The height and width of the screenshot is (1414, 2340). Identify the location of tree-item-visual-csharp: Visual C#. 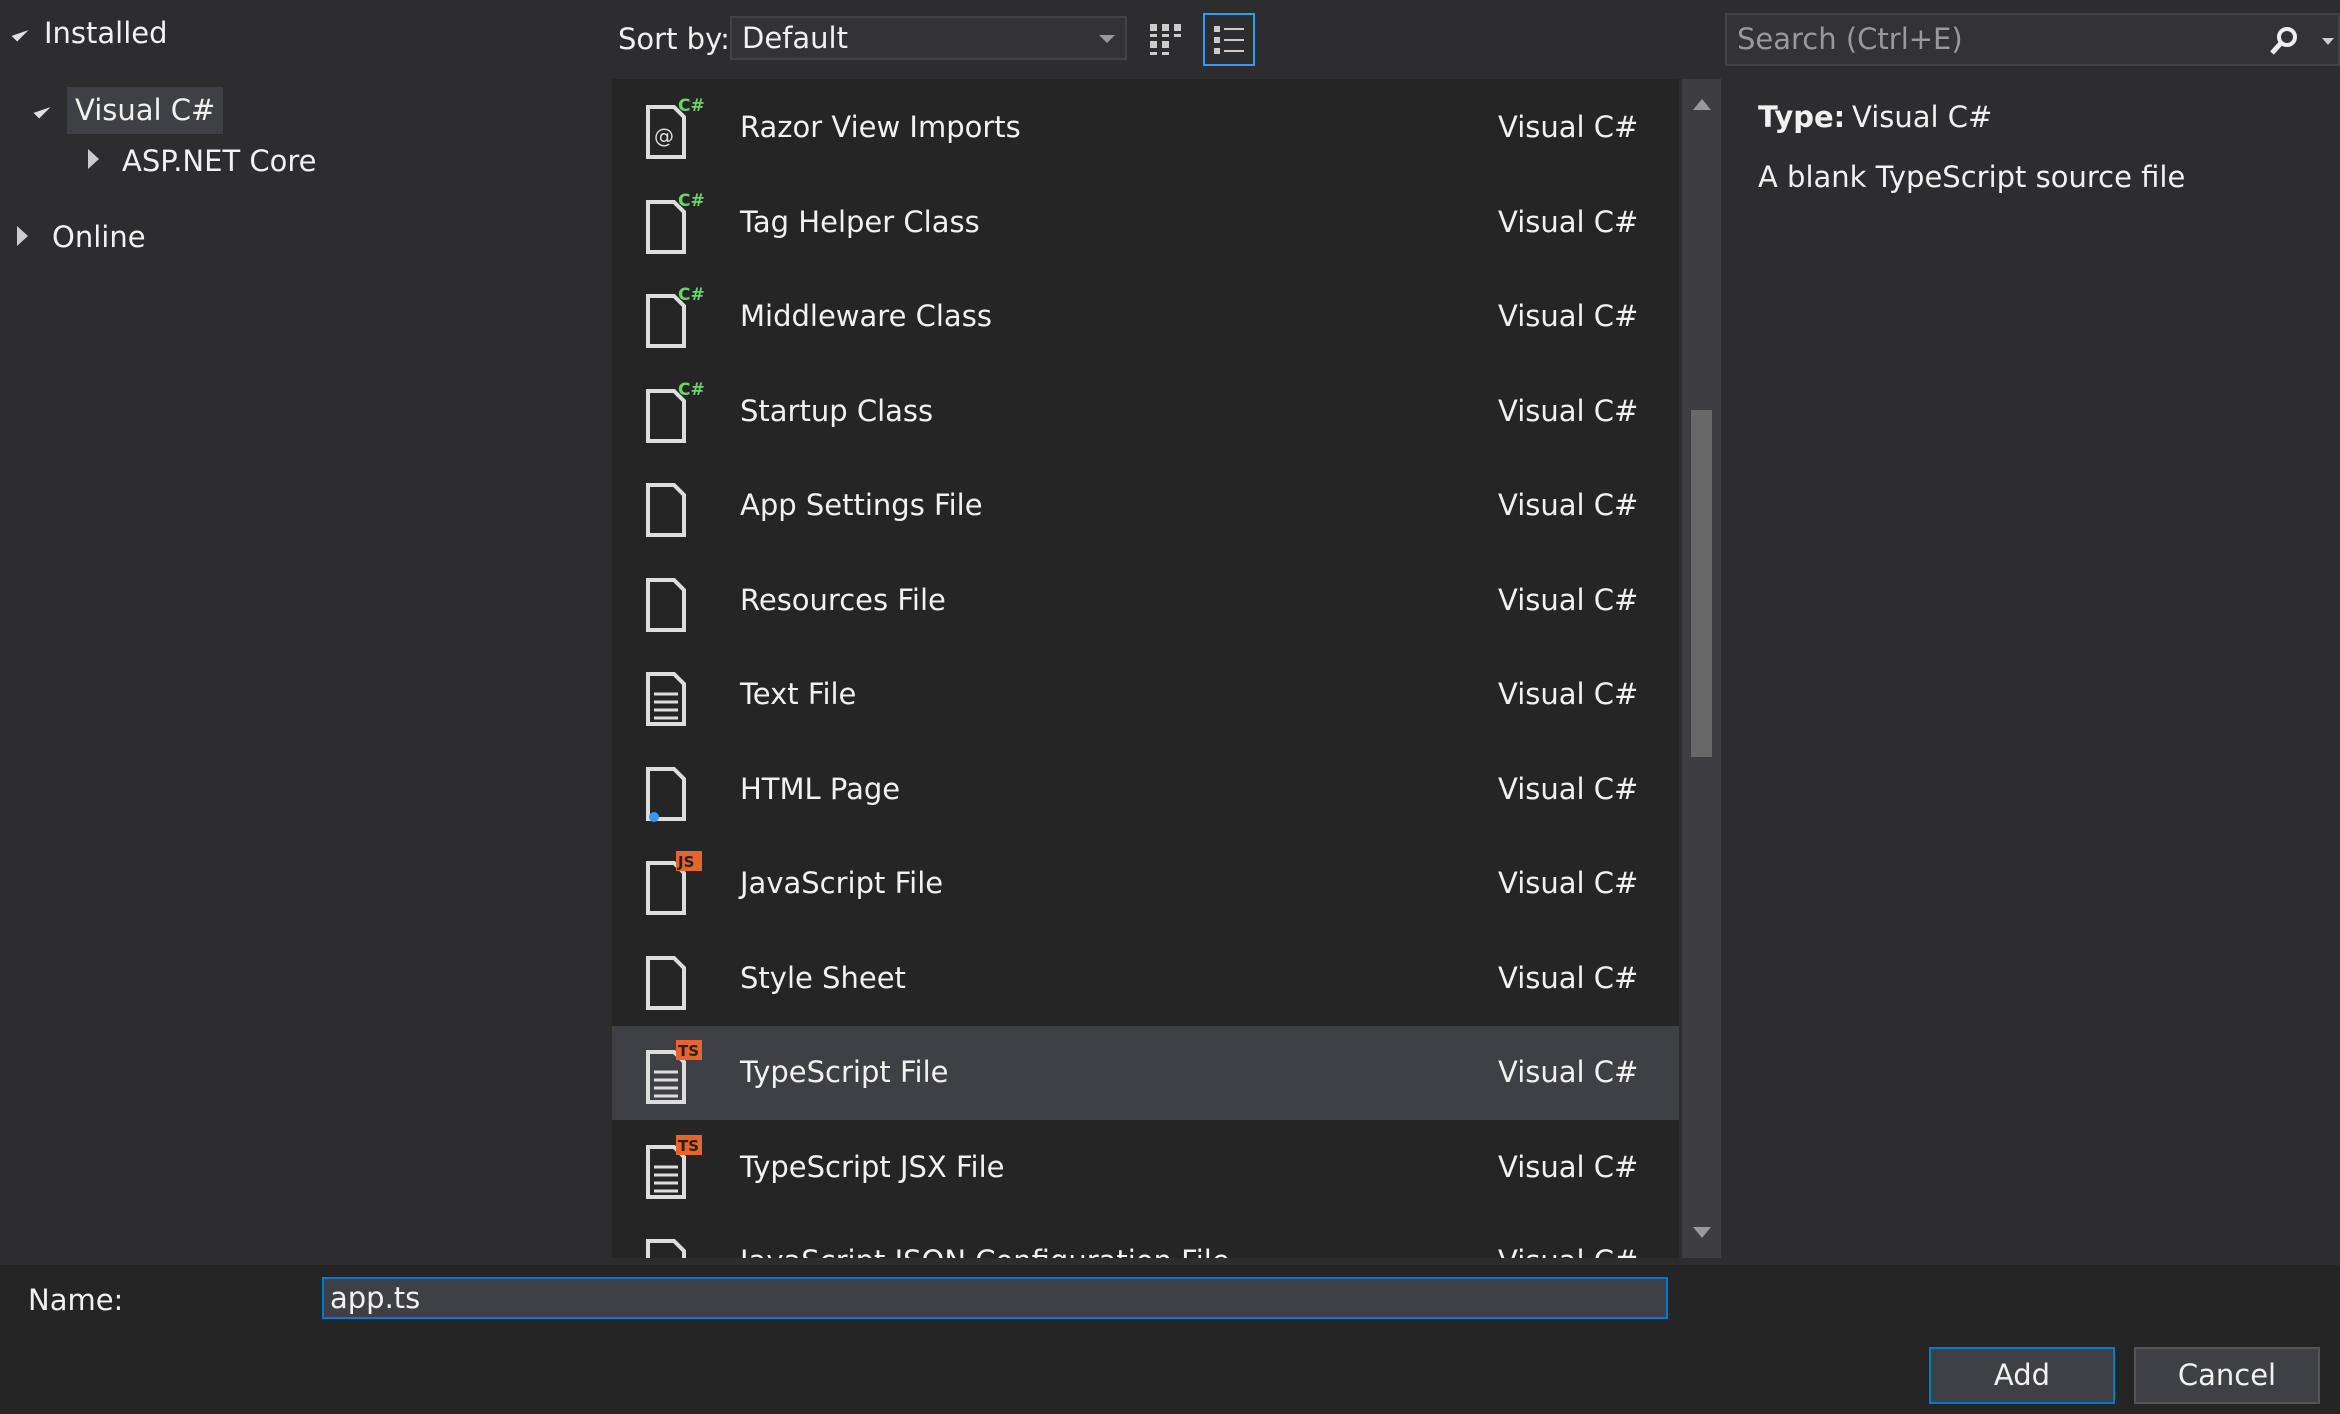
(145, 110).